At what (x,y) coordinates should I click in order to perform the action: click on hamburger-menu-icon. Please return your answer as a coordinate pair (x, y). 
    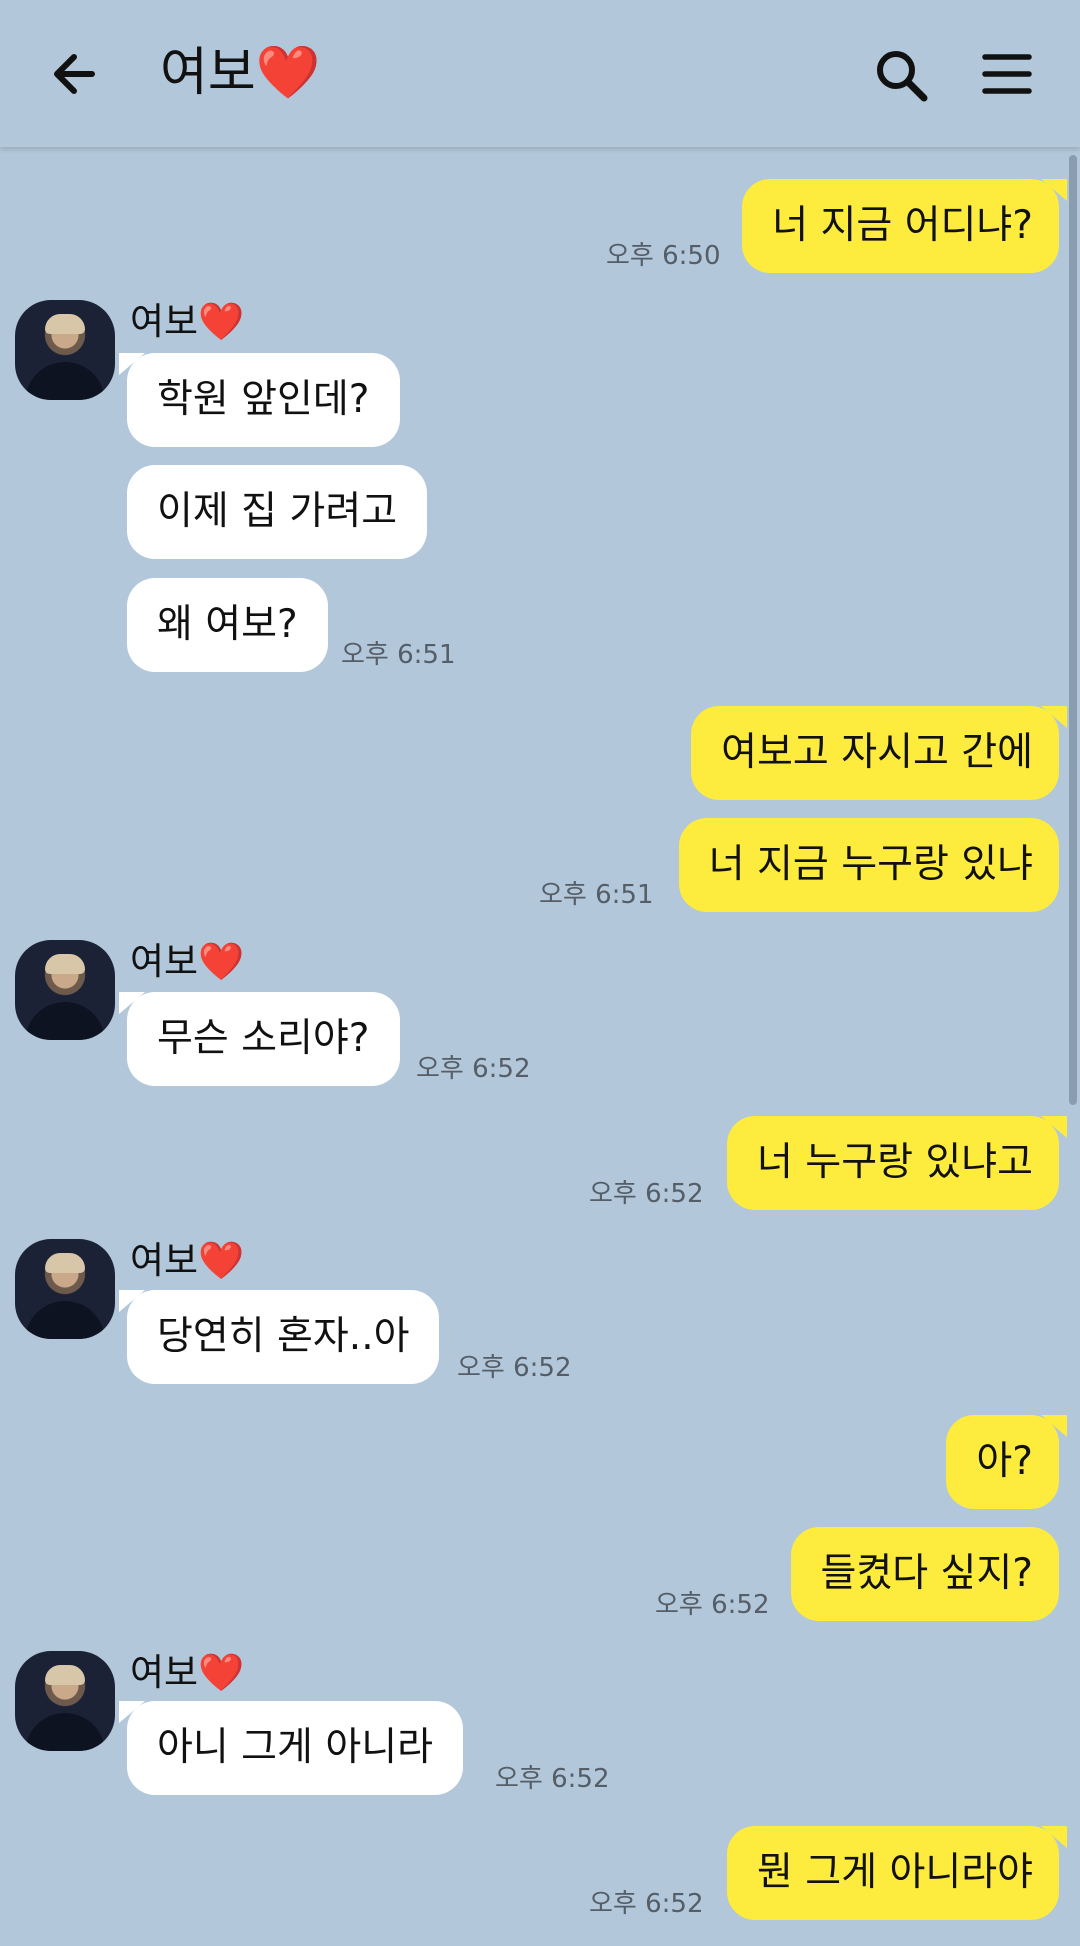
    Looking at the image, I should click on (1007, 74).